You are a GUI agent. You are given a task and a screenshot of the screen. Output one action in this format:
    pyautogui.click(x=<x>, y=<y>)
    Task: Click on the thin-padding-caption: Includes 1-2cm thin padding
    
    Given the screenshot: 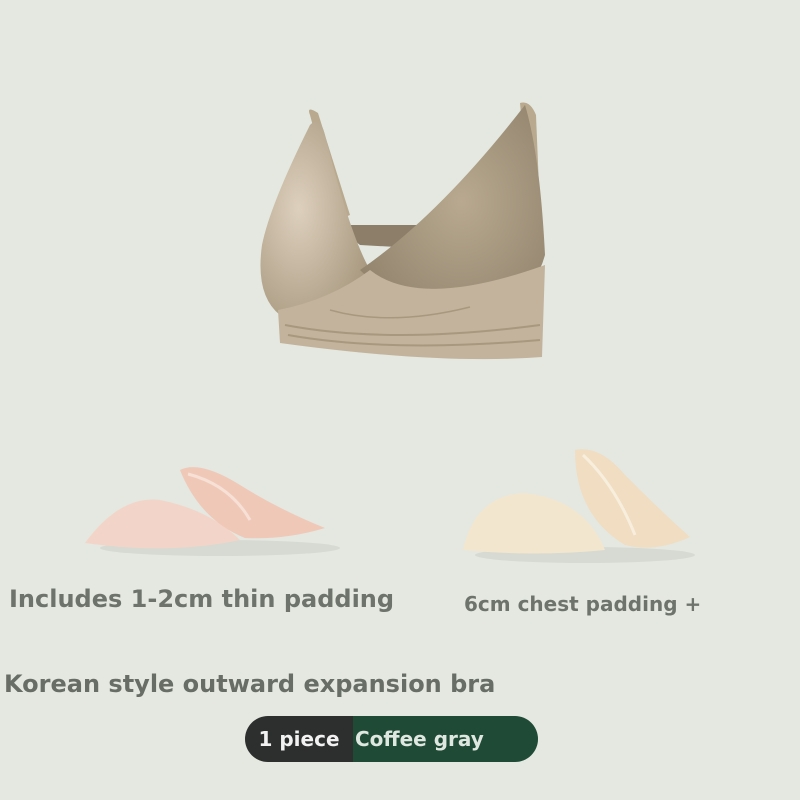 What is the action you would take?
    pyautogui.click(x=202, y=599)
    